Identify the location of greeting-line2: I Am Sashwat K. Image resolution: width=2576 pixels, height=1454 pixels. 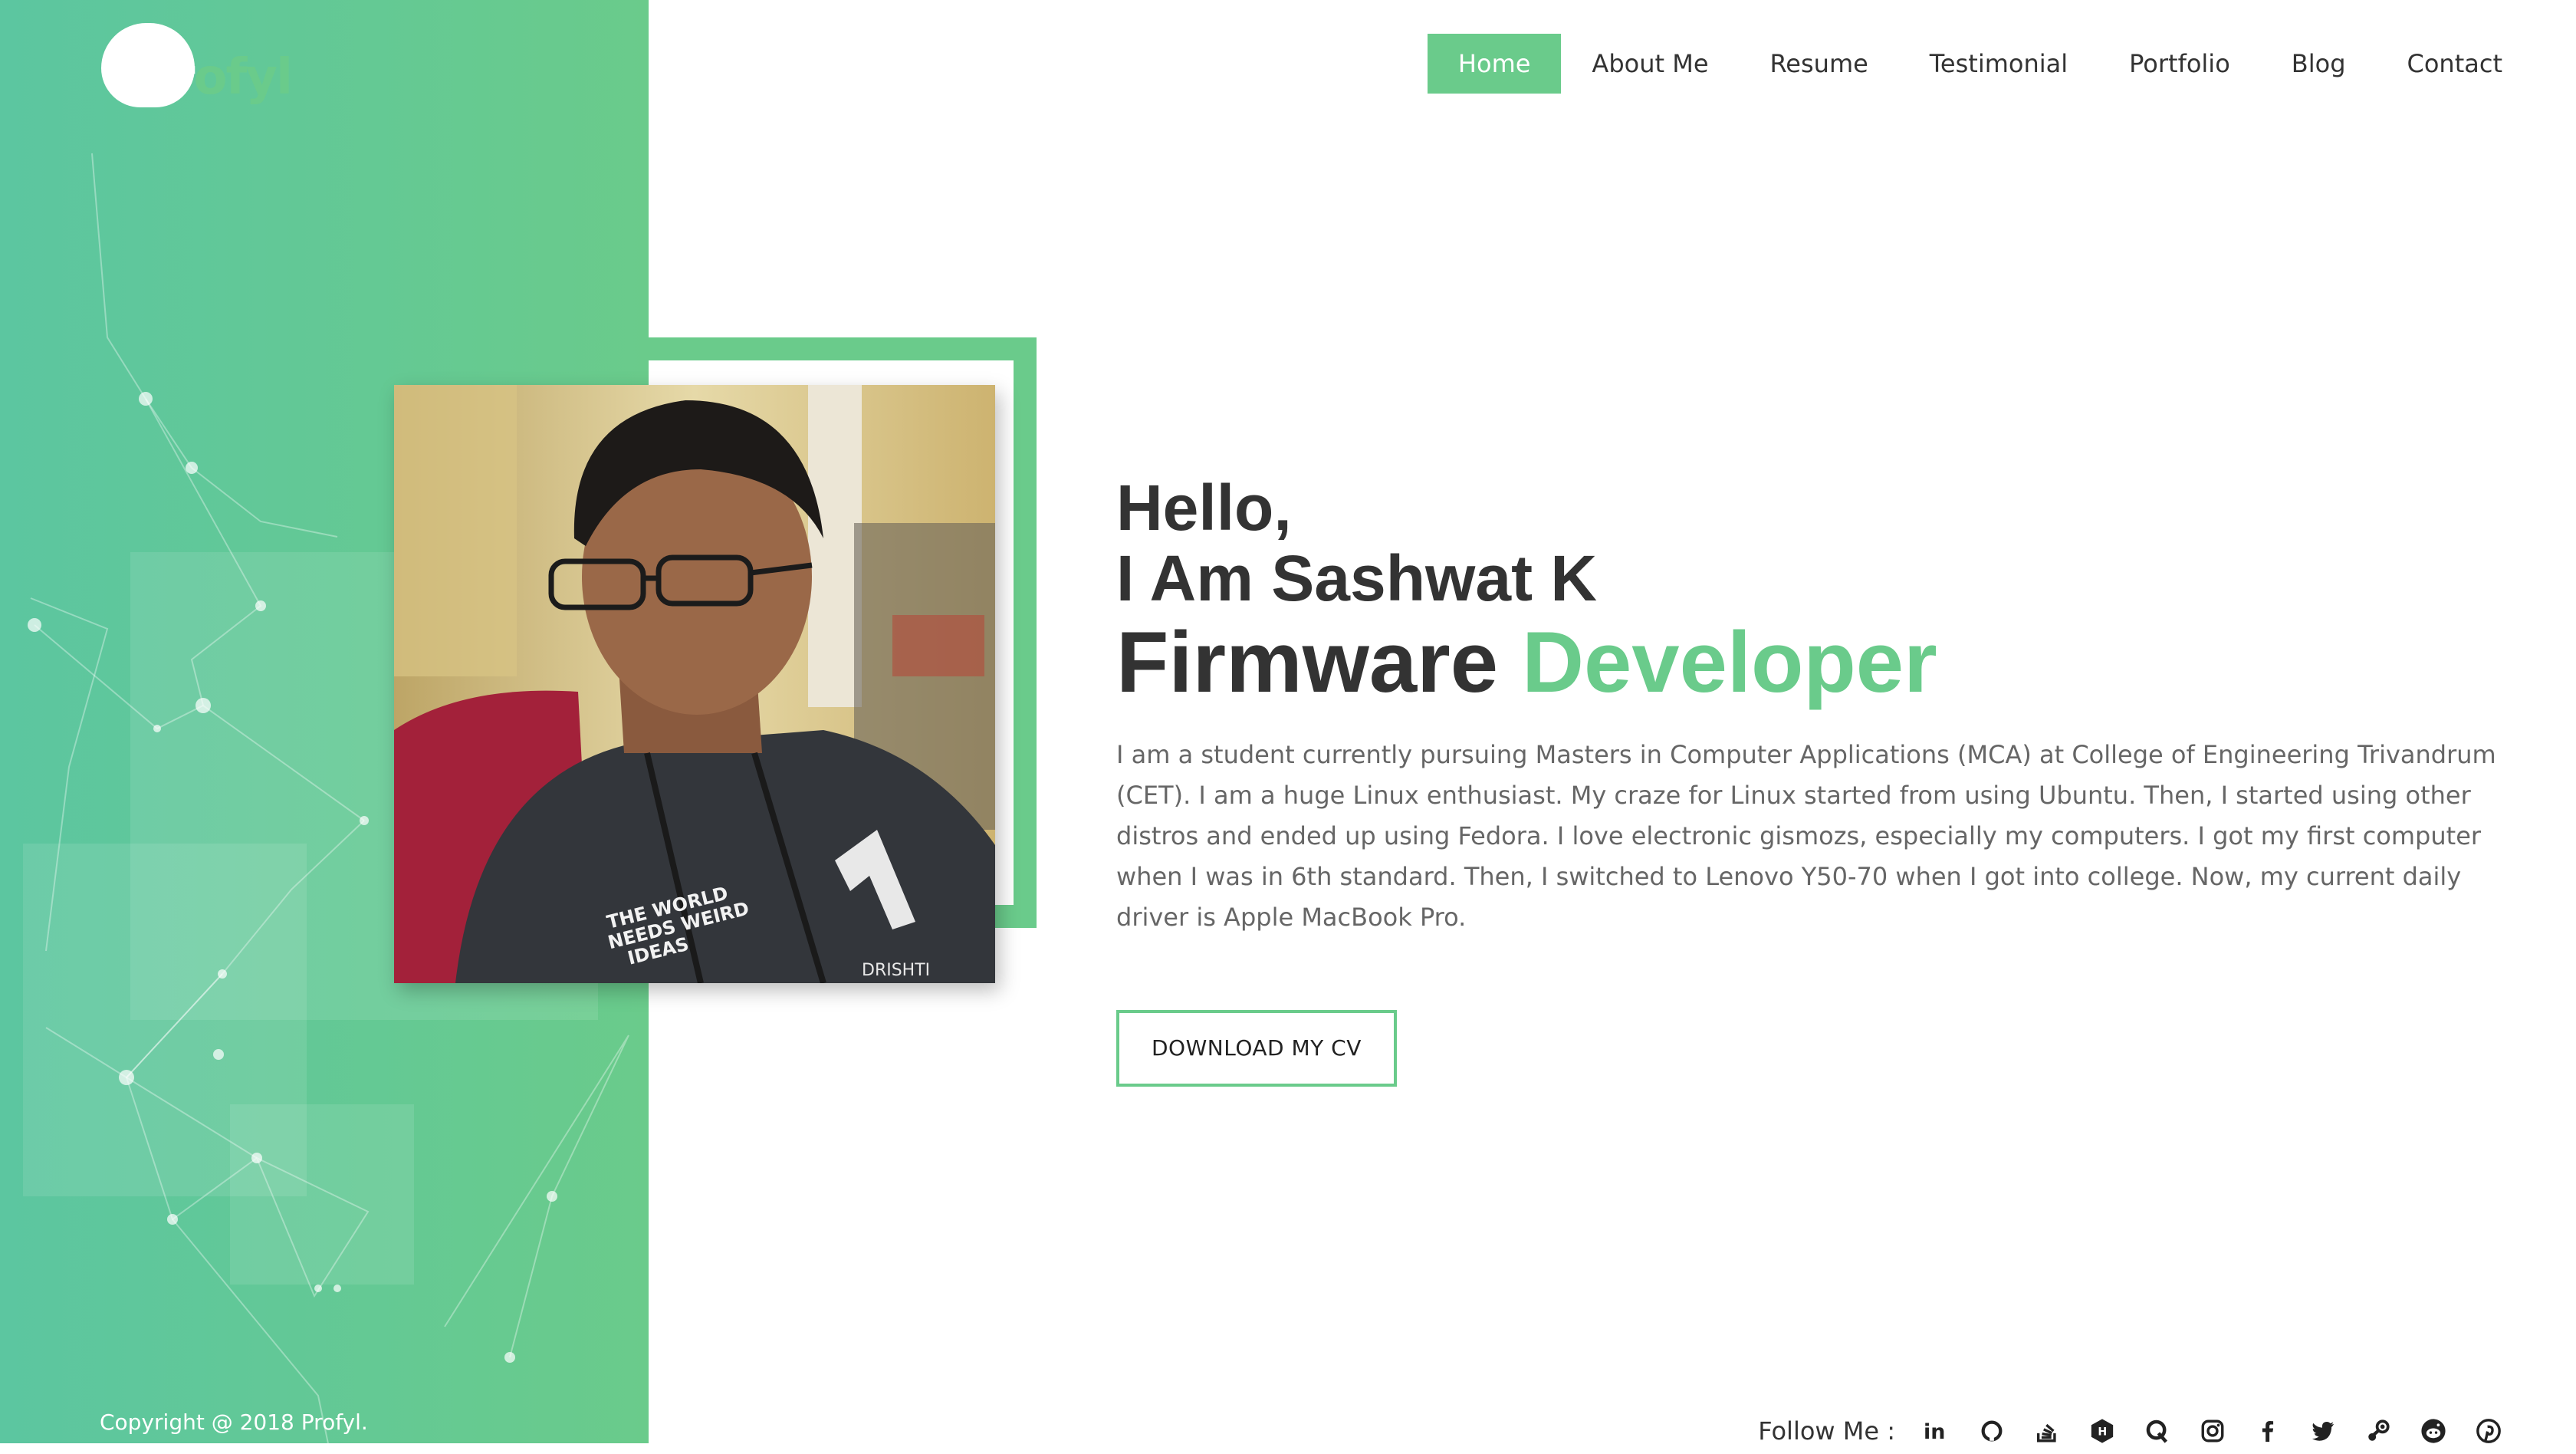
(1357, 578).